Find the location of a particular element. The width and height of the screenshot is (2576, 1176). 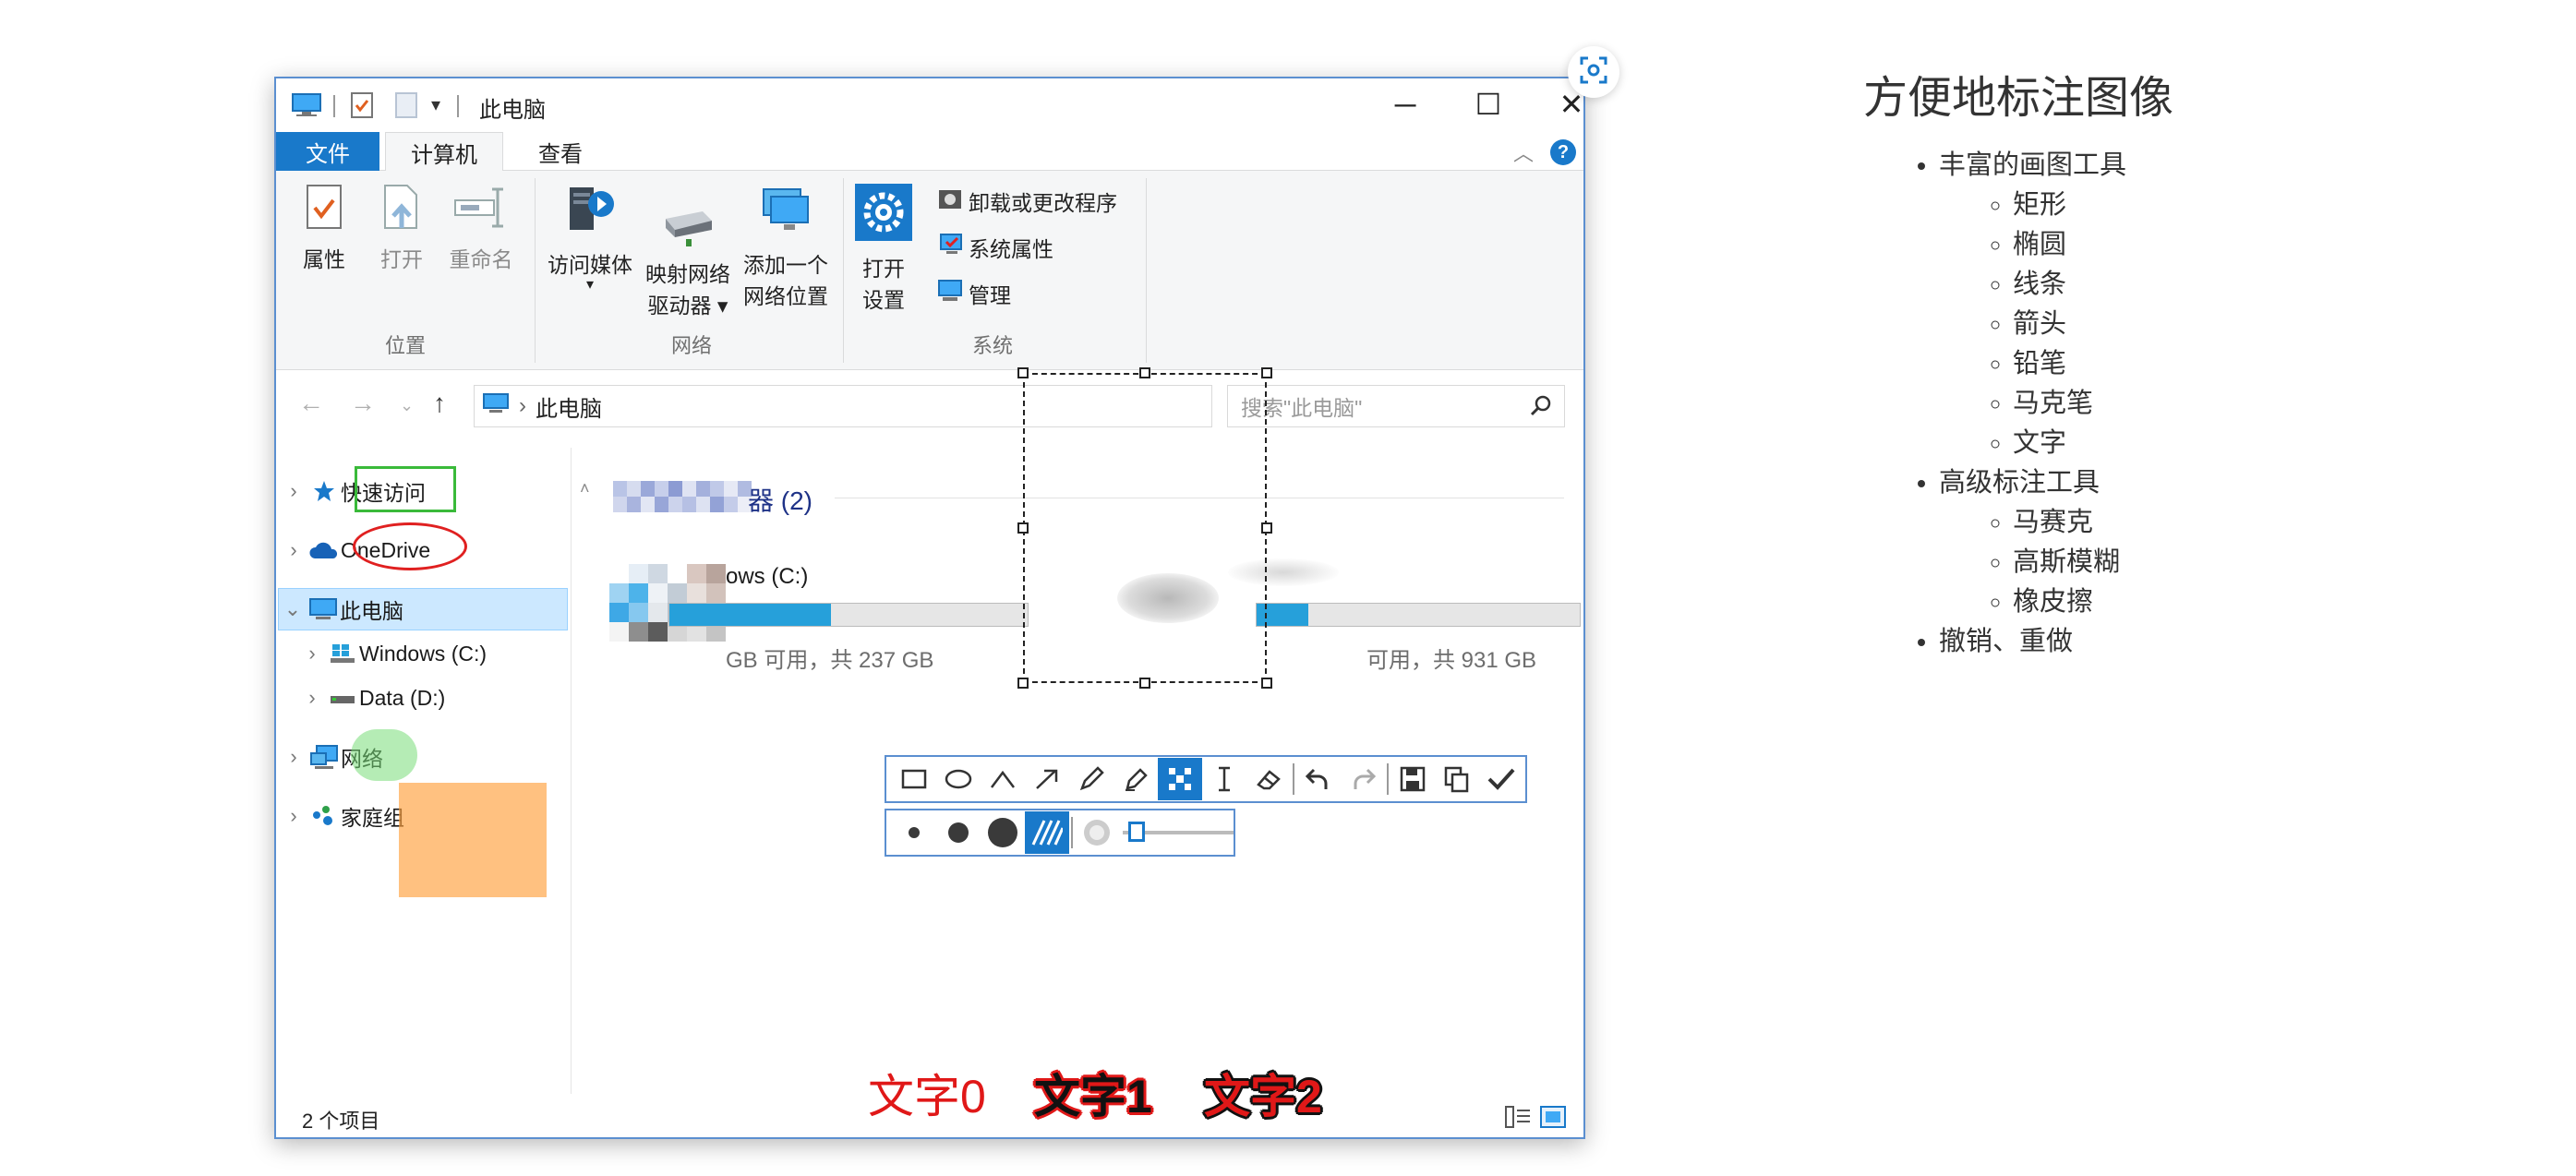

mosaic-style-icon is located at coordinates (1047, 832).